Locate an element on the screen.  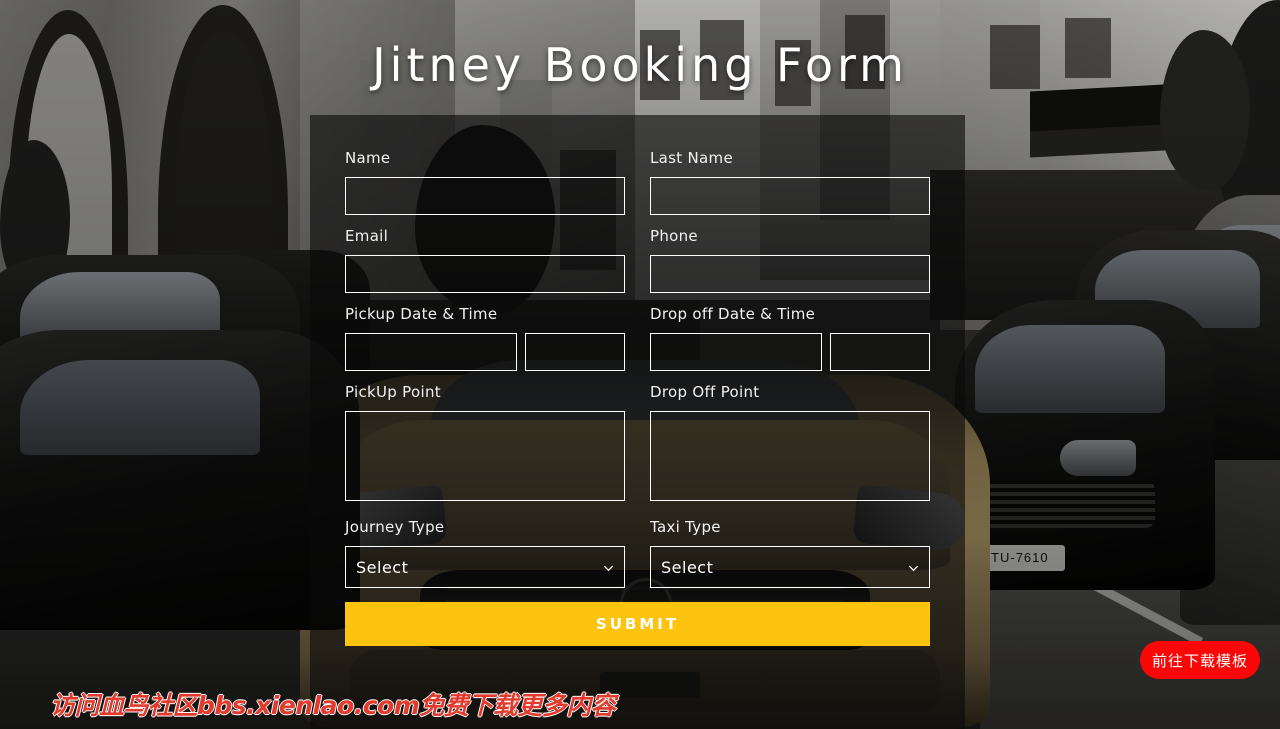
field-pickup-point: PickUp Point is located at coordinates (485, 444).